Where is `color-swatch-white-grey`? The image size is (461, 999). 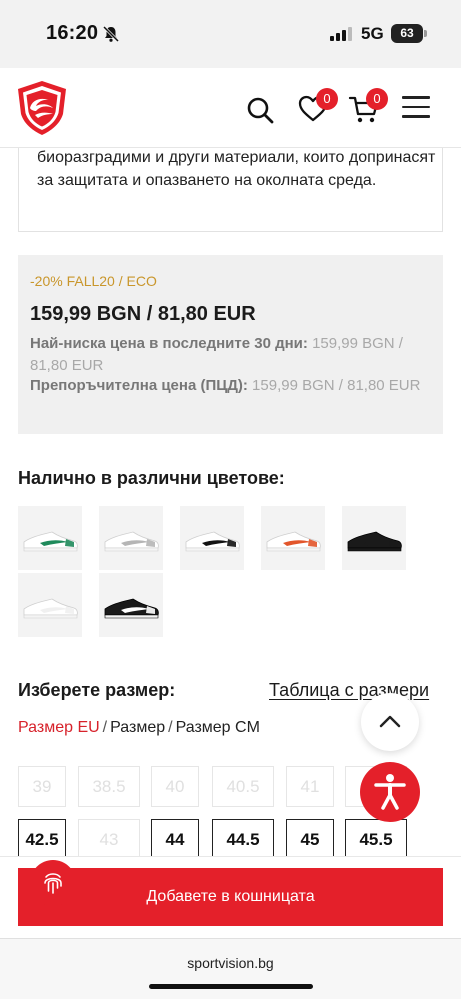 color-swatch-white-grey is located at coordinates (131, 538).